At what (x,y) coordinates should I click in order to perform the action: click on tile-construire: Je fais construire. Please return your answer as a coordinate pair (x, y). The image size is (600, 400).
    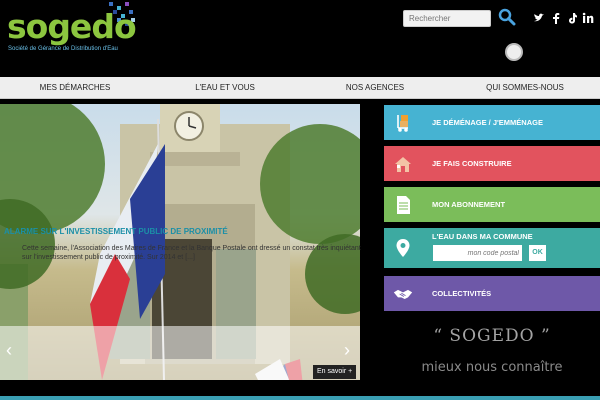
    Looking at the image, I should click on (492, 163).